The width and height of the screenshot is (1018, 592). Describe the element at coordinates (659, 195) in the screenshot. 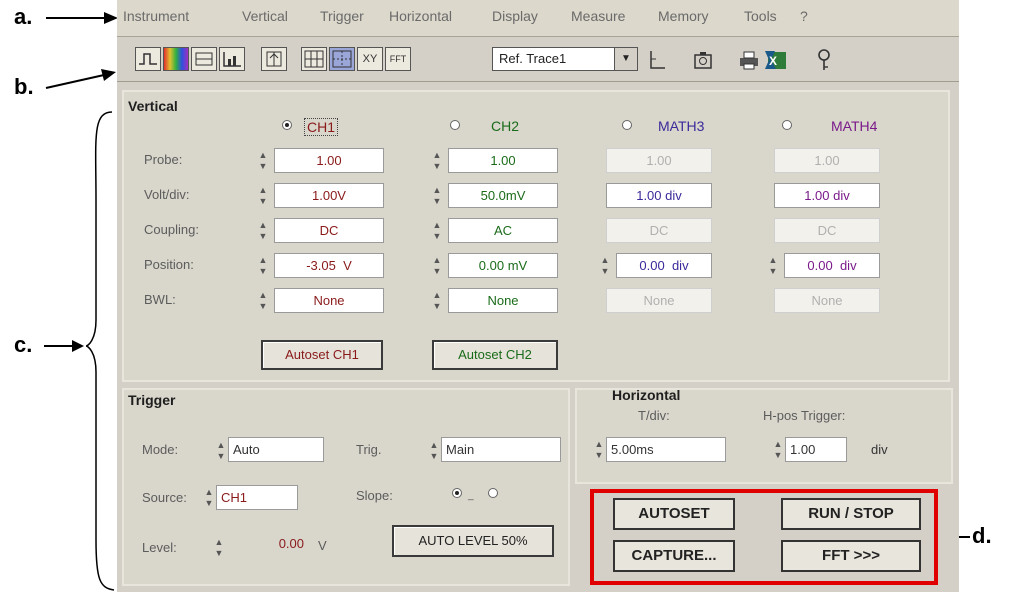

I see `math3-voltdiv-field: 1.00 div` at that location.